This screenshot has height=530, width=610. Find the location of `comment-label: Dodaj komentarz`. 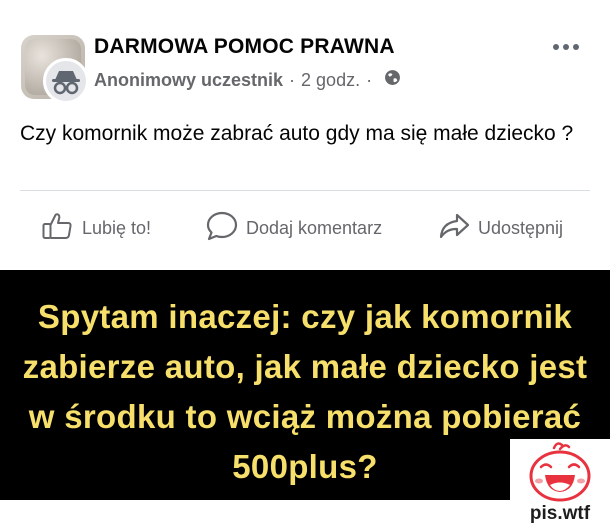

comment-label: Dodaj komentarz is located at coordinates (314, 227).